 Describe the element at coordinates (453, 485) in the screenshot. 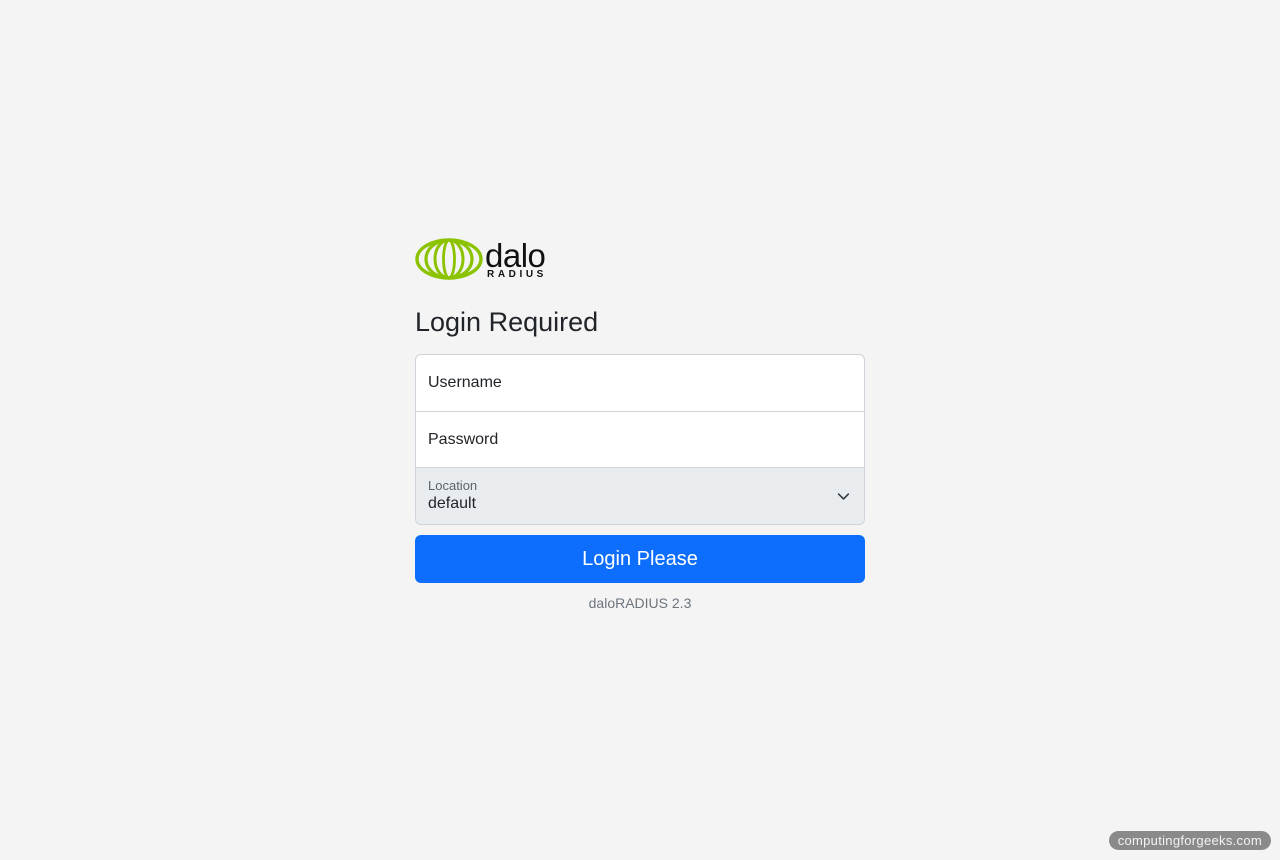

I see `location-label: Location` at that location.